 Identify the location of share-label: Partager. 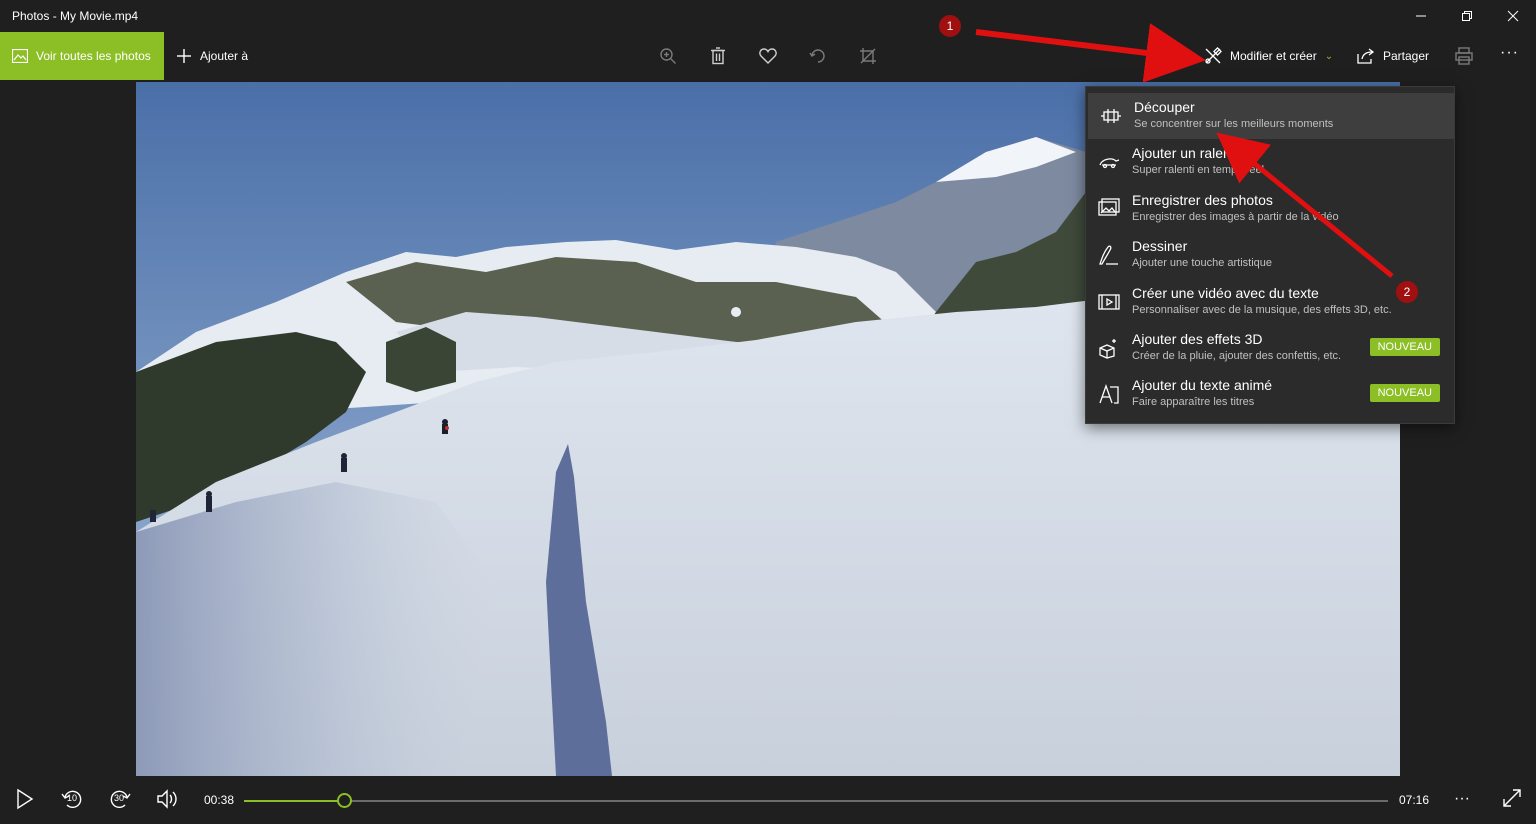
(1406, 56).